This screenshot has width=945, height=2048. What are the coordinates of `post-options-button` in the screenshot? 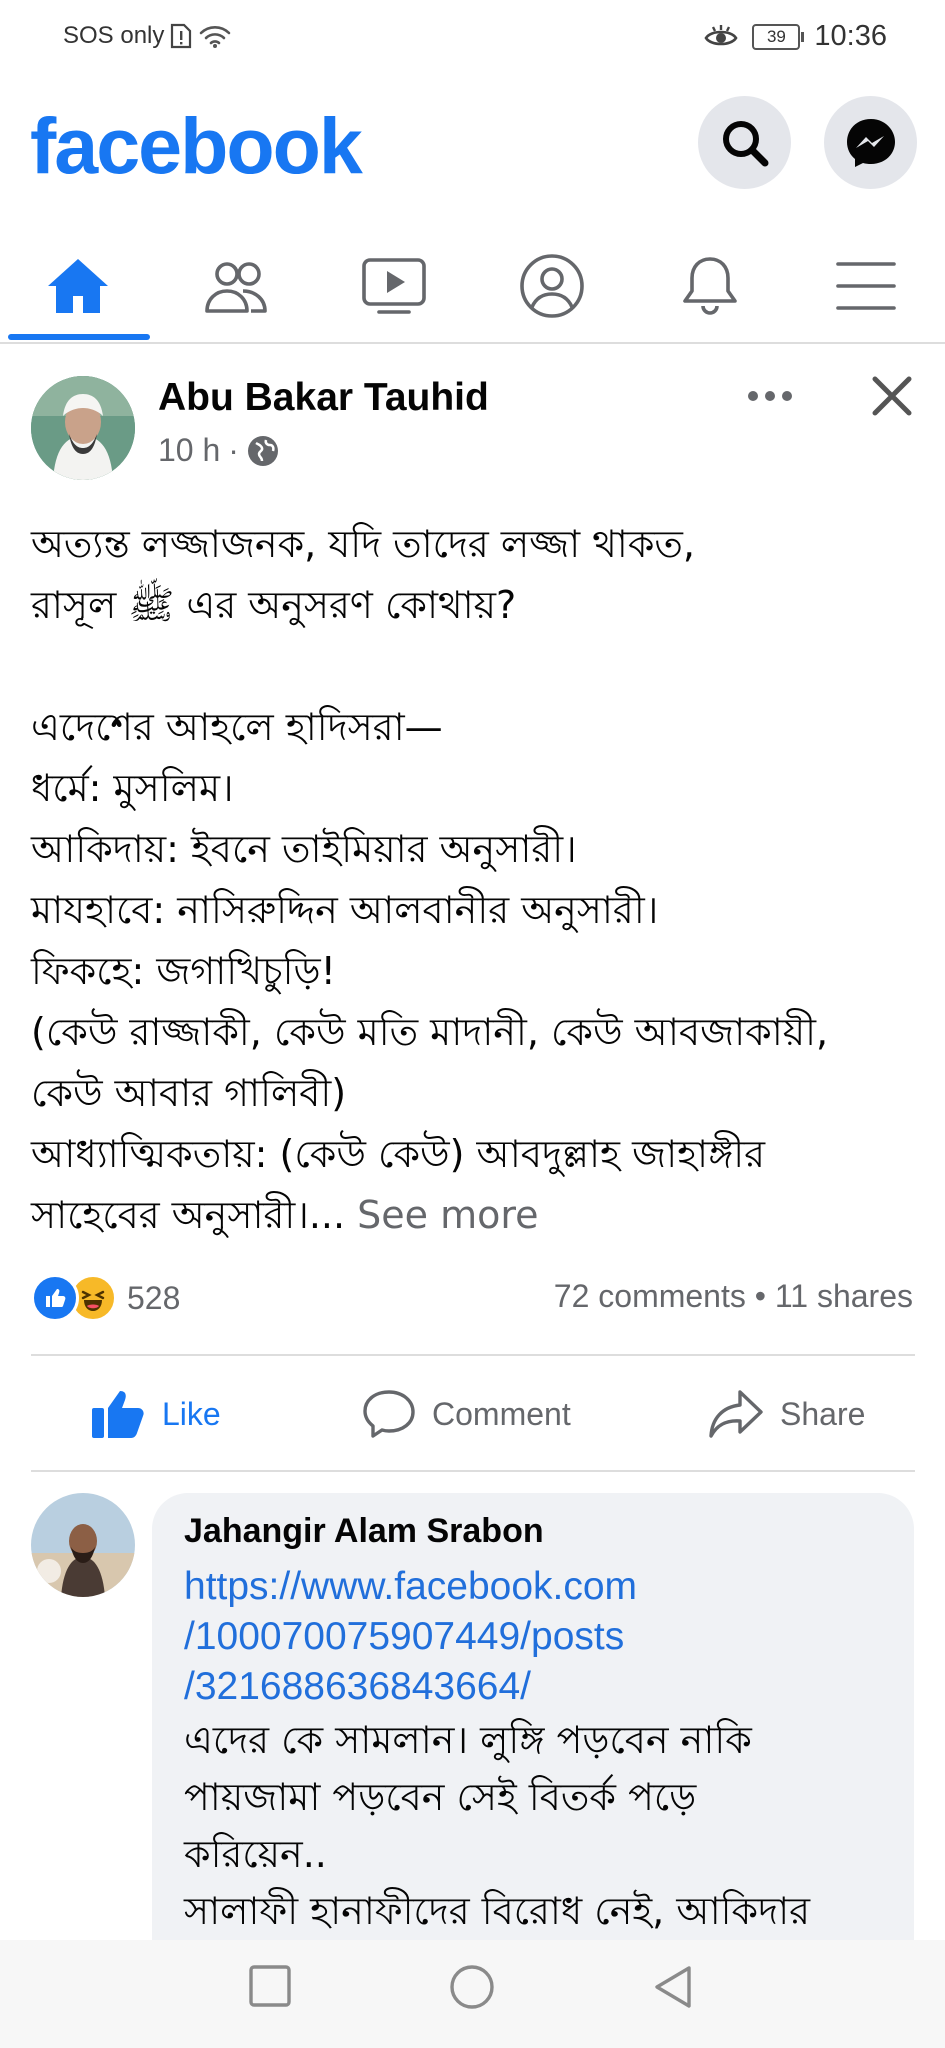 It's located at (770, 396).